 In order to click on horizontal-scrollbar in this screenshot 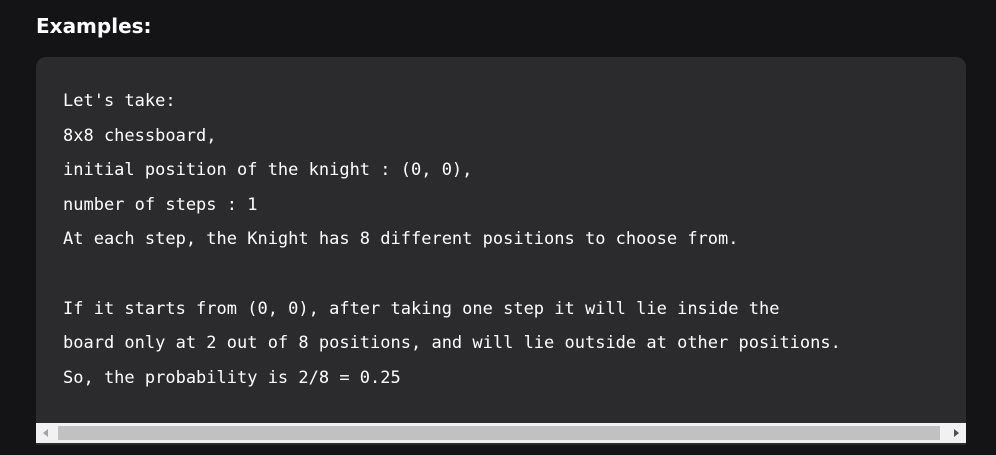, I will do `click(501, 433)`.